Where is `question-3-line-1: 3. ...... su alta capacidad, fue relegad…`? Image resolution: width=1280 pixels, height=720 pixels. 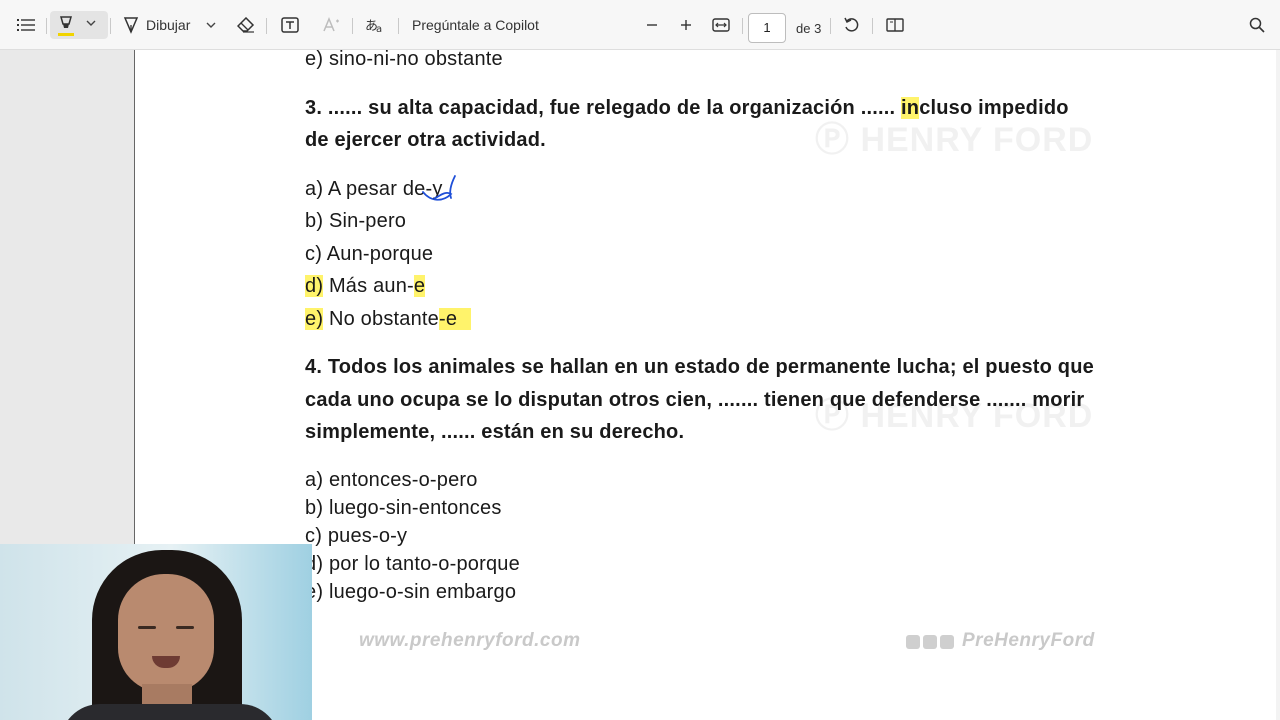
question-3-line-1: 3. ...... su alta capacidad, fue relegad… is located at coordinates (687, 108).